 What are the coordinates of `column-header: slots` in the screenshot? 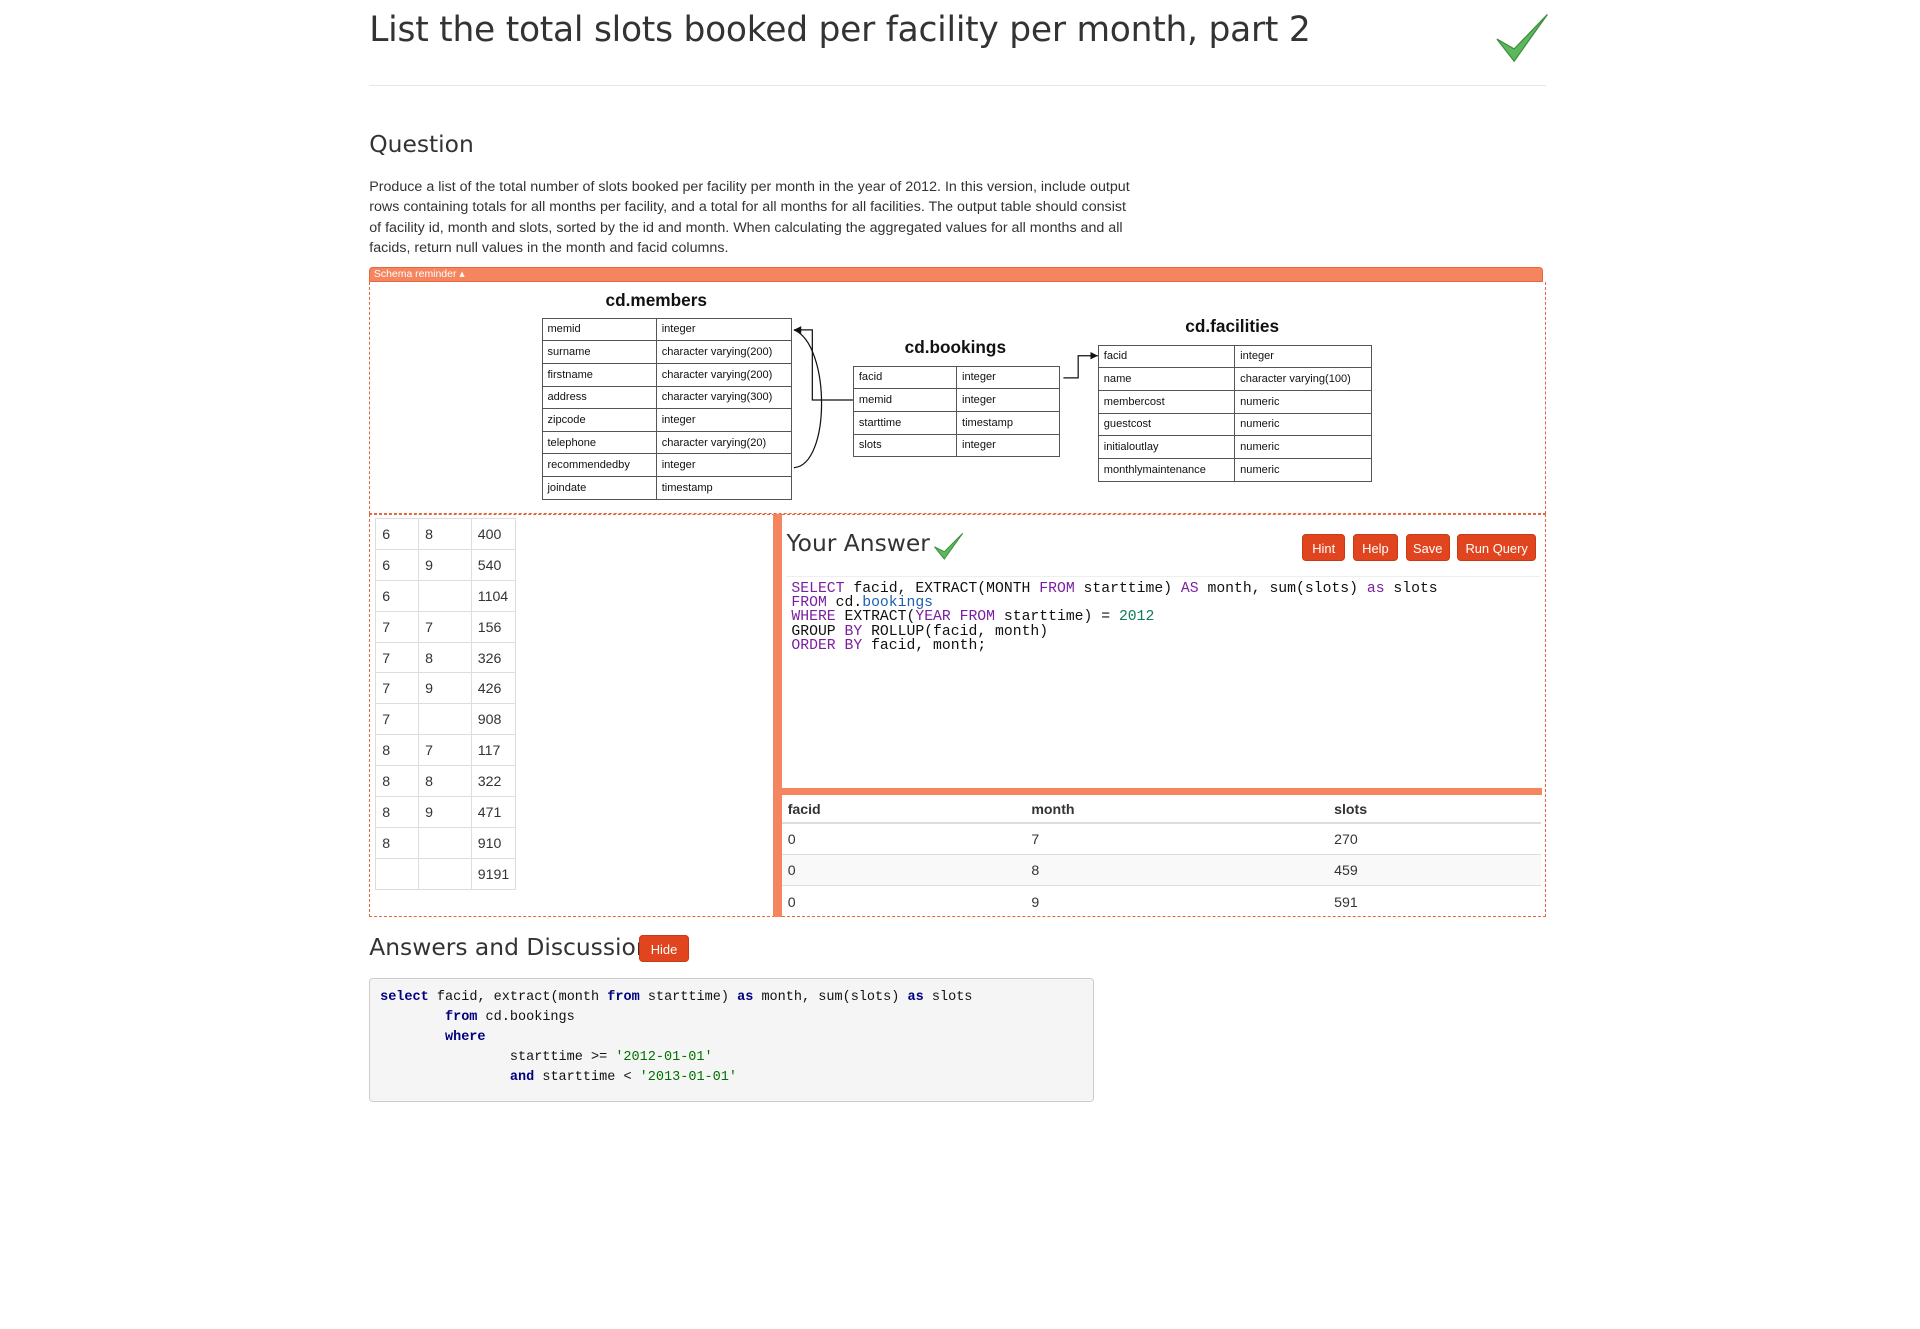 It's located at (1434, 810).